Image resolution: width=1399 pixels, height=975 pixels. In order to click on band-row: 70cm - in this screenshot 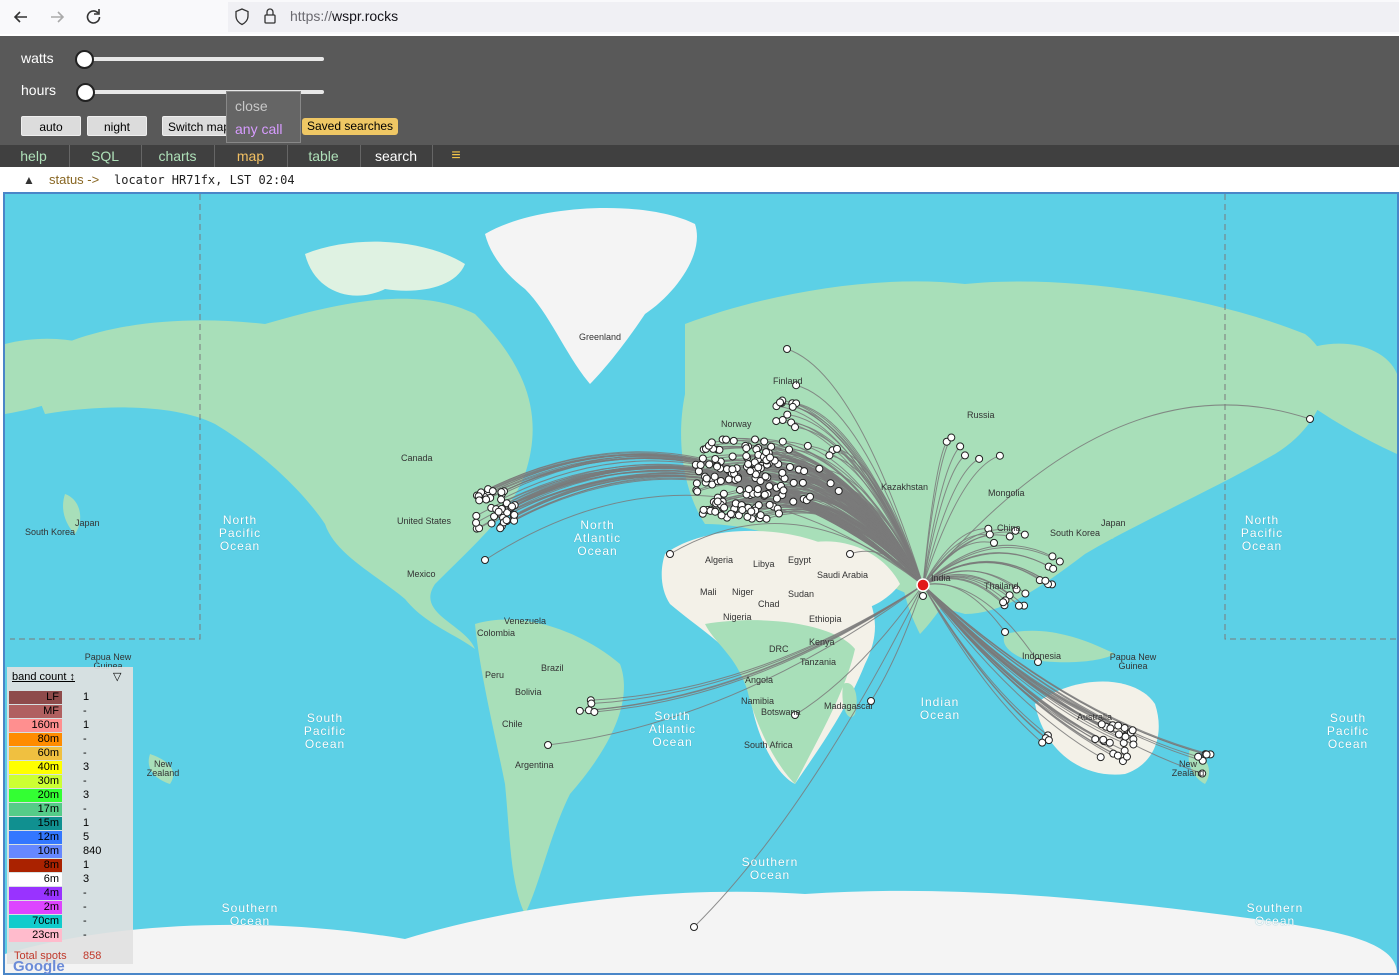, I will do `click(69, 922)`.